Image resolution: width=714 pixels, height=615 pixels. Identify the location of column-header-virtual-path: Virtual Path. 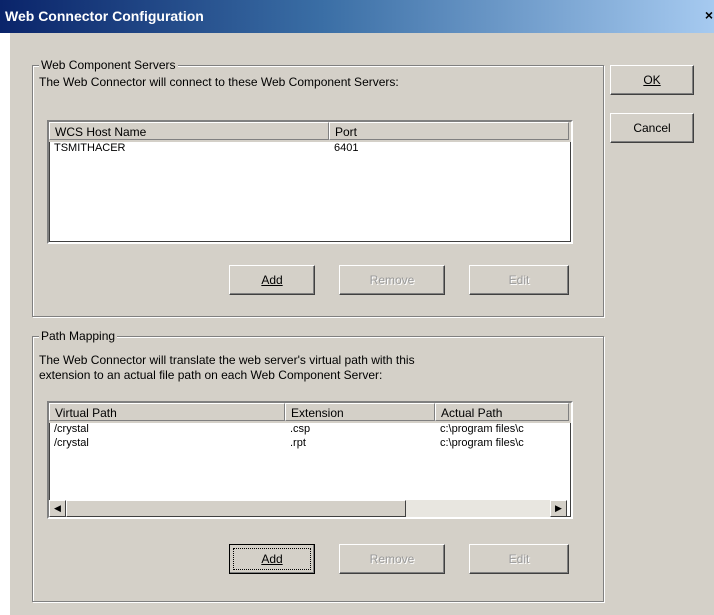
(167, 412).